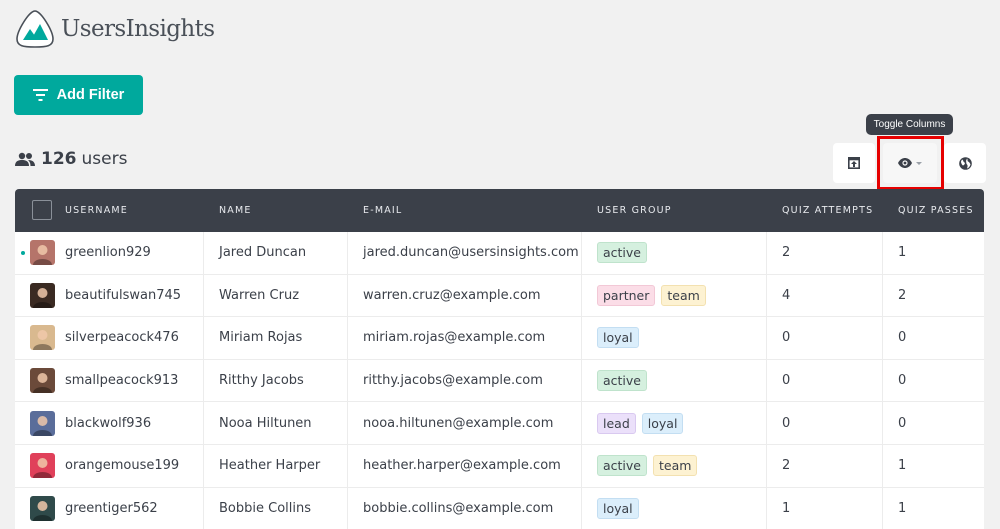 Image resolution: width=1000 pixels, height=529 pixels. Describe the element at coordinates (902, 295) in the screenshot. I see `quiz-passes-cell-text: 2` at that location.